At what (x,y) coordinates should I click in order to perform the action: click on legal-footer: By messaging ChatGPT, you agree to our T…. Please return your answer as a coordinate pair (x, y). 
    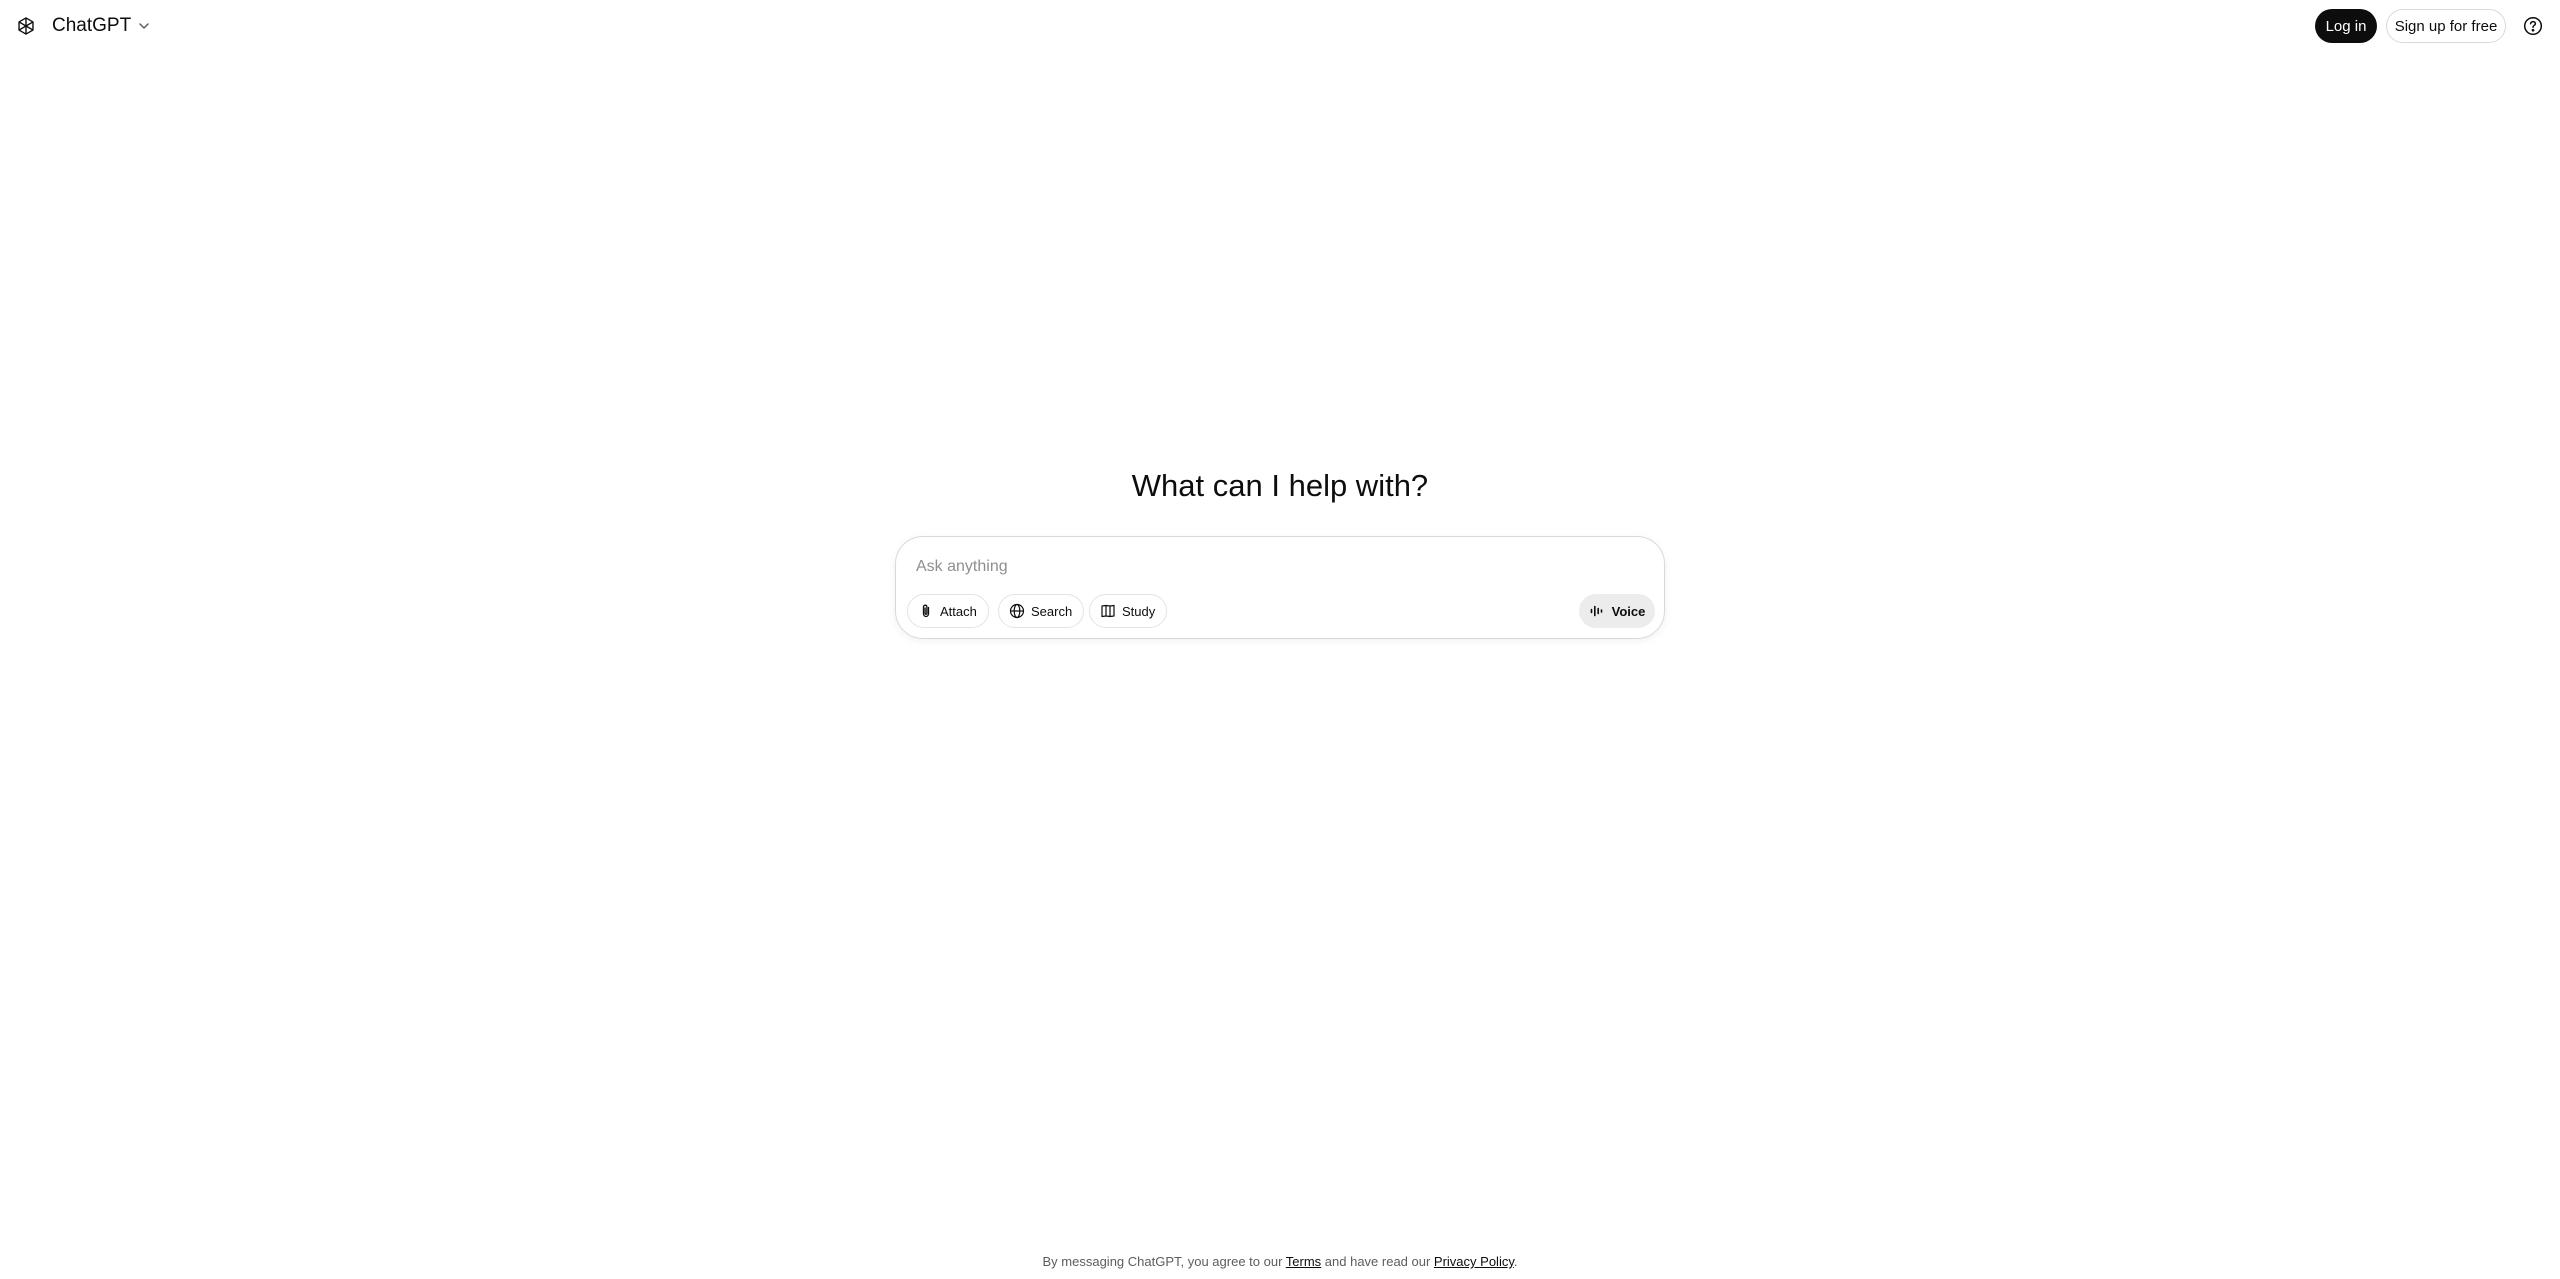
    Looking at the image, I should click on (1280, 1262).